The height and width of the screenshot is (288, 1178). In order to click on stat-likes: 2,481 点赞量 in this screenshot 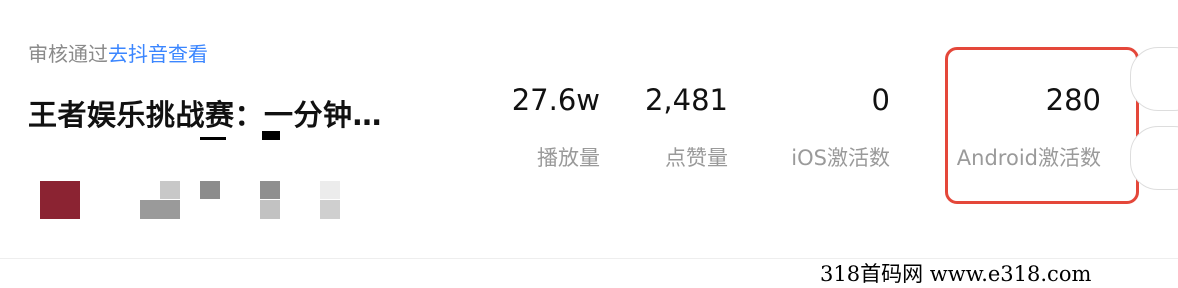, I will do `click(669, 129)`.